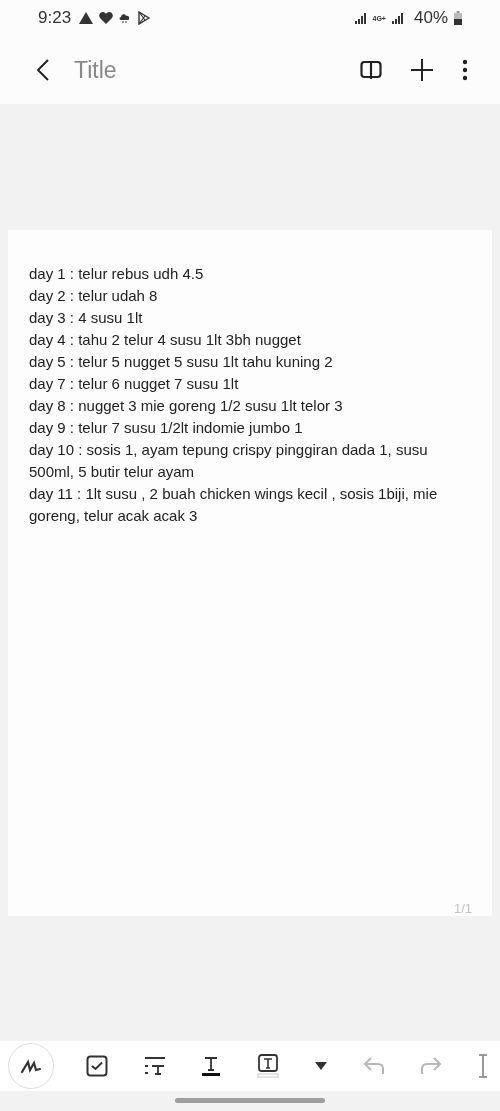 The width and height of the screenshot is (500, 1111). Describe the element at coordinates (166, 428) in the screenshot. I see `note-line: day 9 : telur 7 susu 1/2lt indomie jumbo 1` at that location.